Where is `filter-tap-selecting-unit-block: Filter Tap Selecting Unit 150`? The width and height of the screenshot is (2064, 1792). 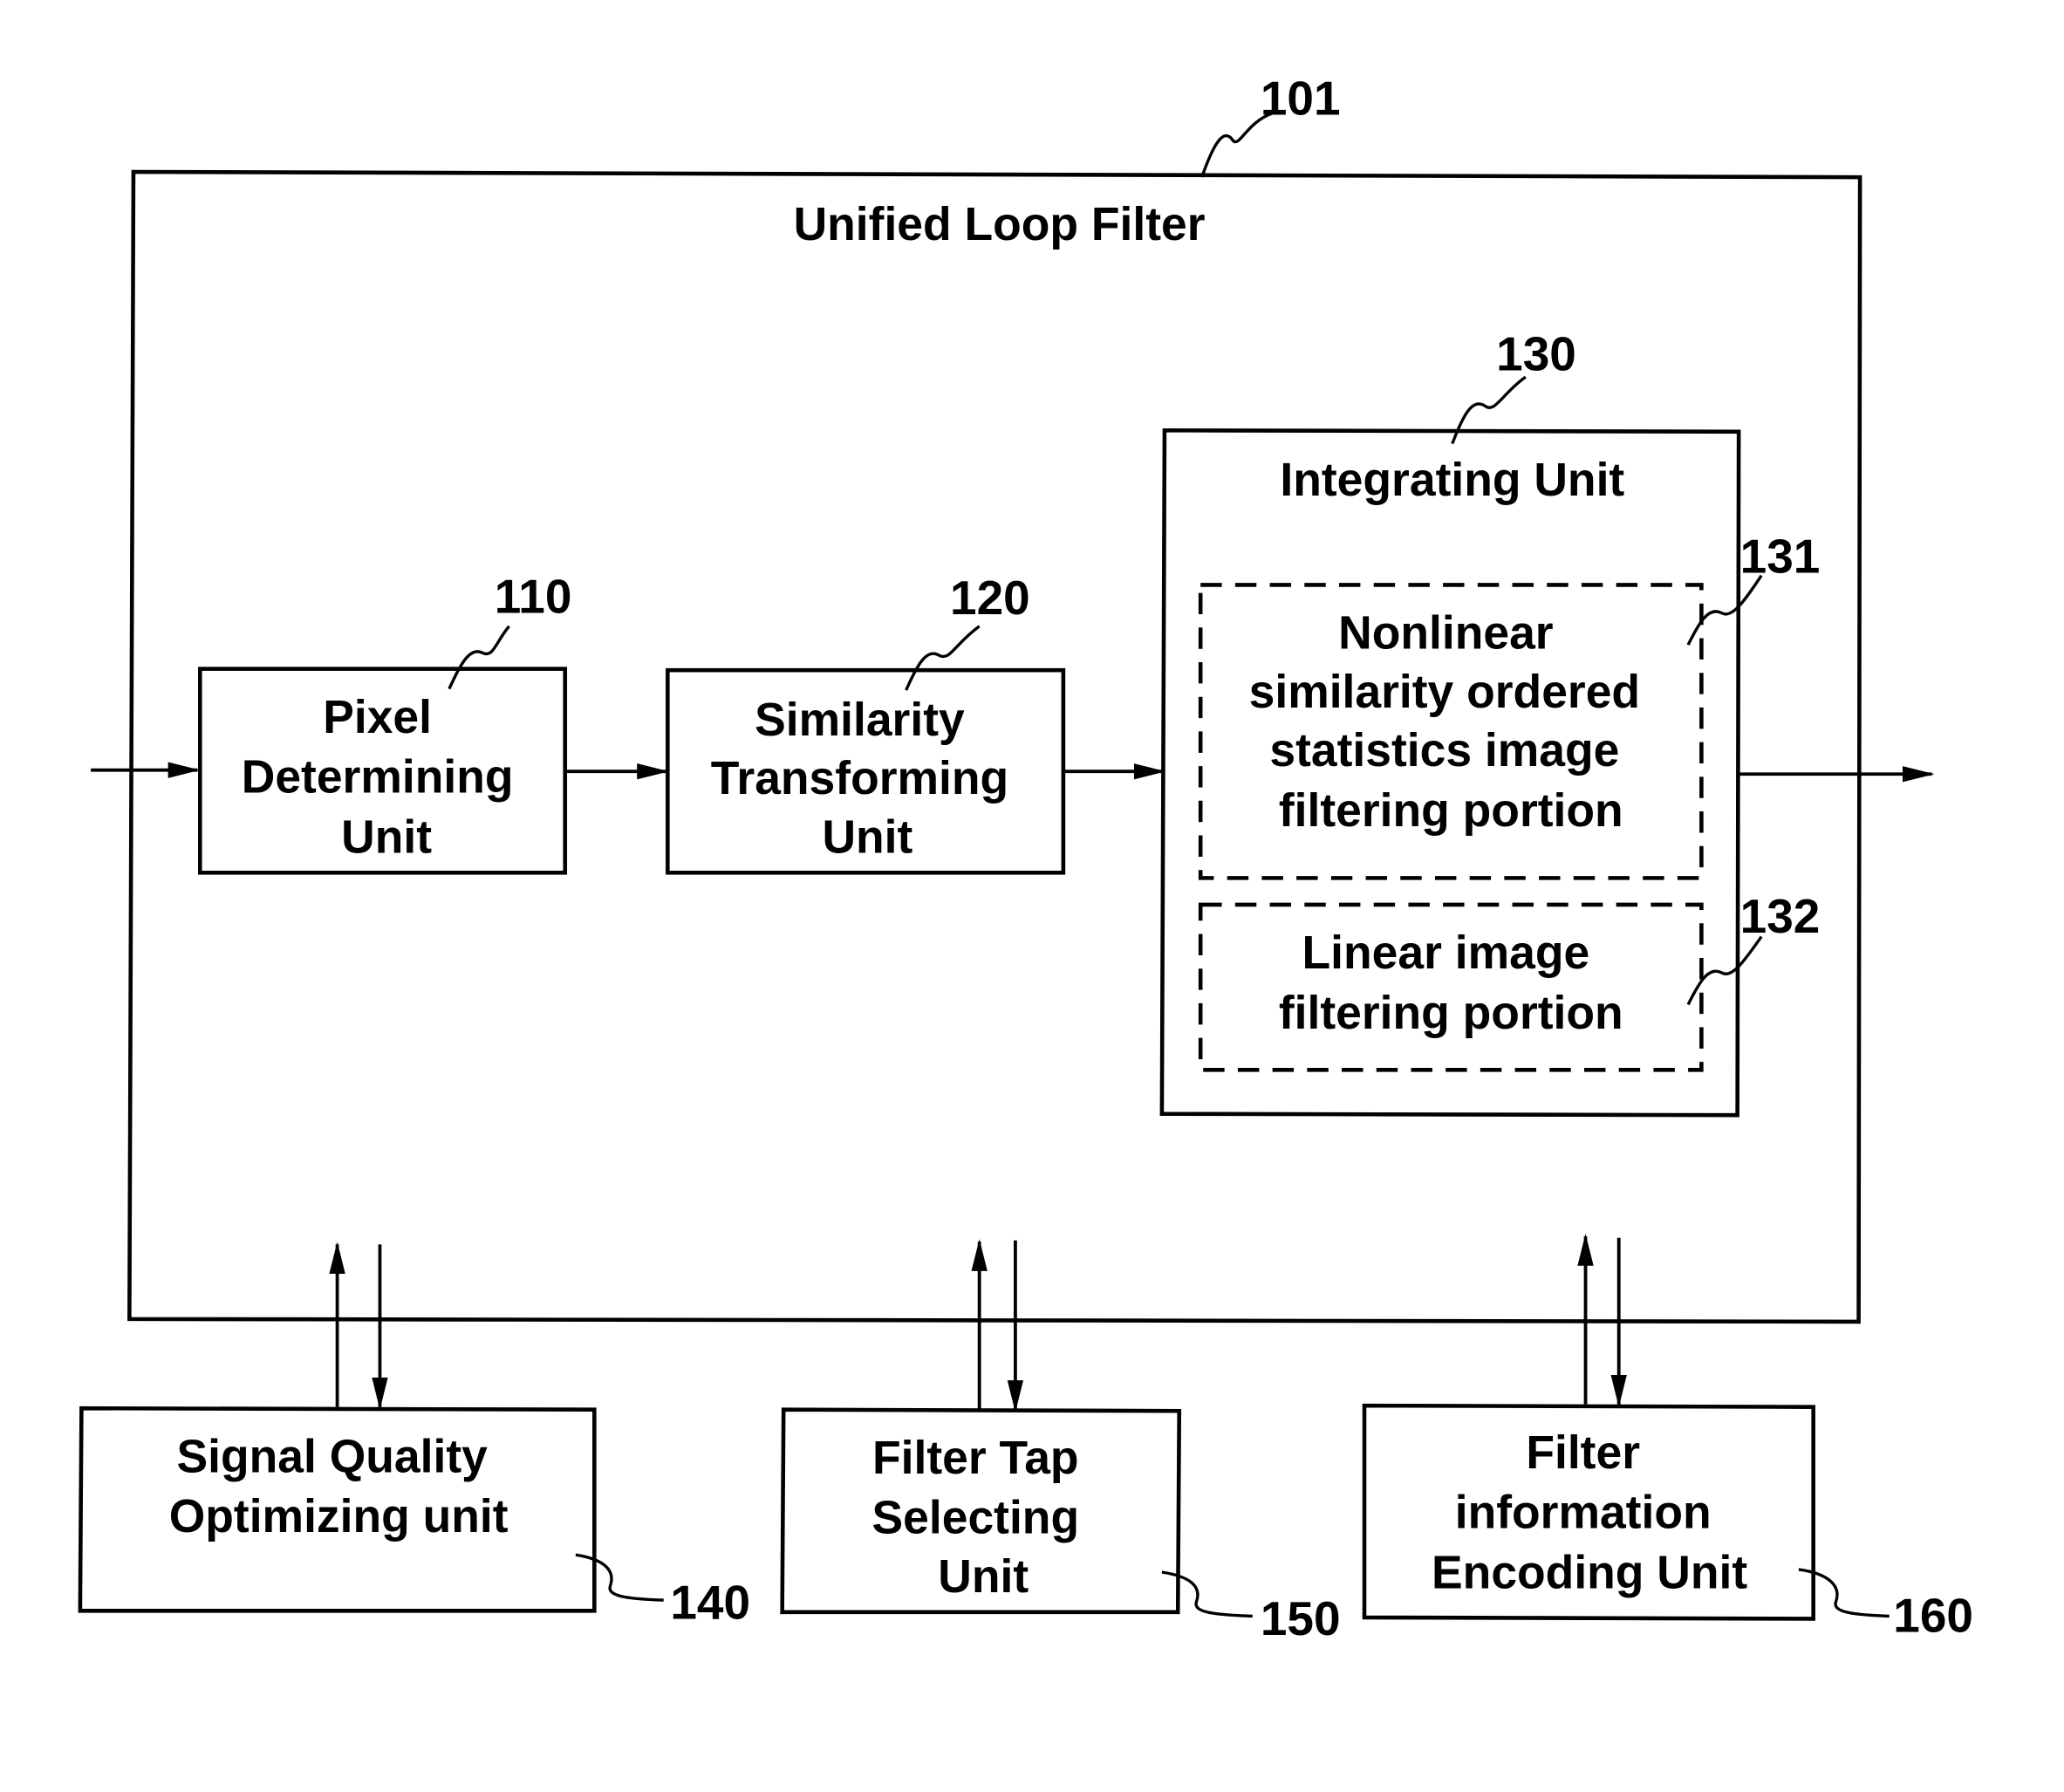
filter-tap-selecting-unit-block: Filter Tap Selecting Unit 150 is located at coordinates (1060, 1526).